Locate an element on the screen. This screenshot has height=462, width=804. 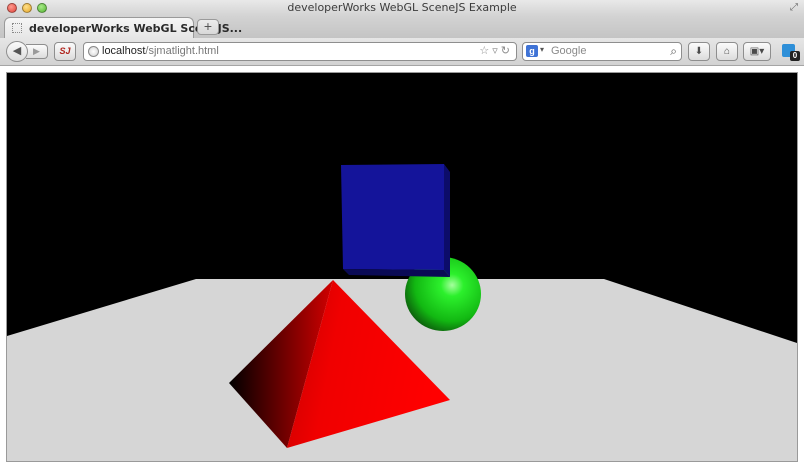
search-bar: g ▾ Google ⌕ is located at coordinates (602, 51).